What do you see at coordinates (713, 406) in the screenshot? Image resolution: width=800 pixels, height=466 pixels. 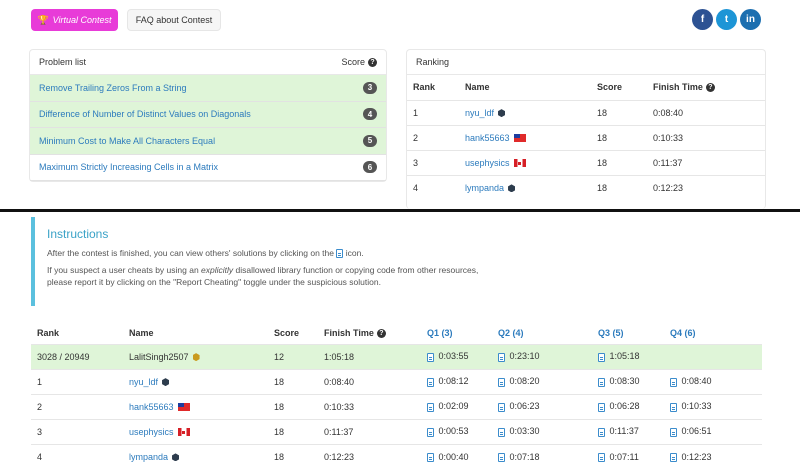 I see `q4-cell: 0:10:33` at bounding box center [713, 406].